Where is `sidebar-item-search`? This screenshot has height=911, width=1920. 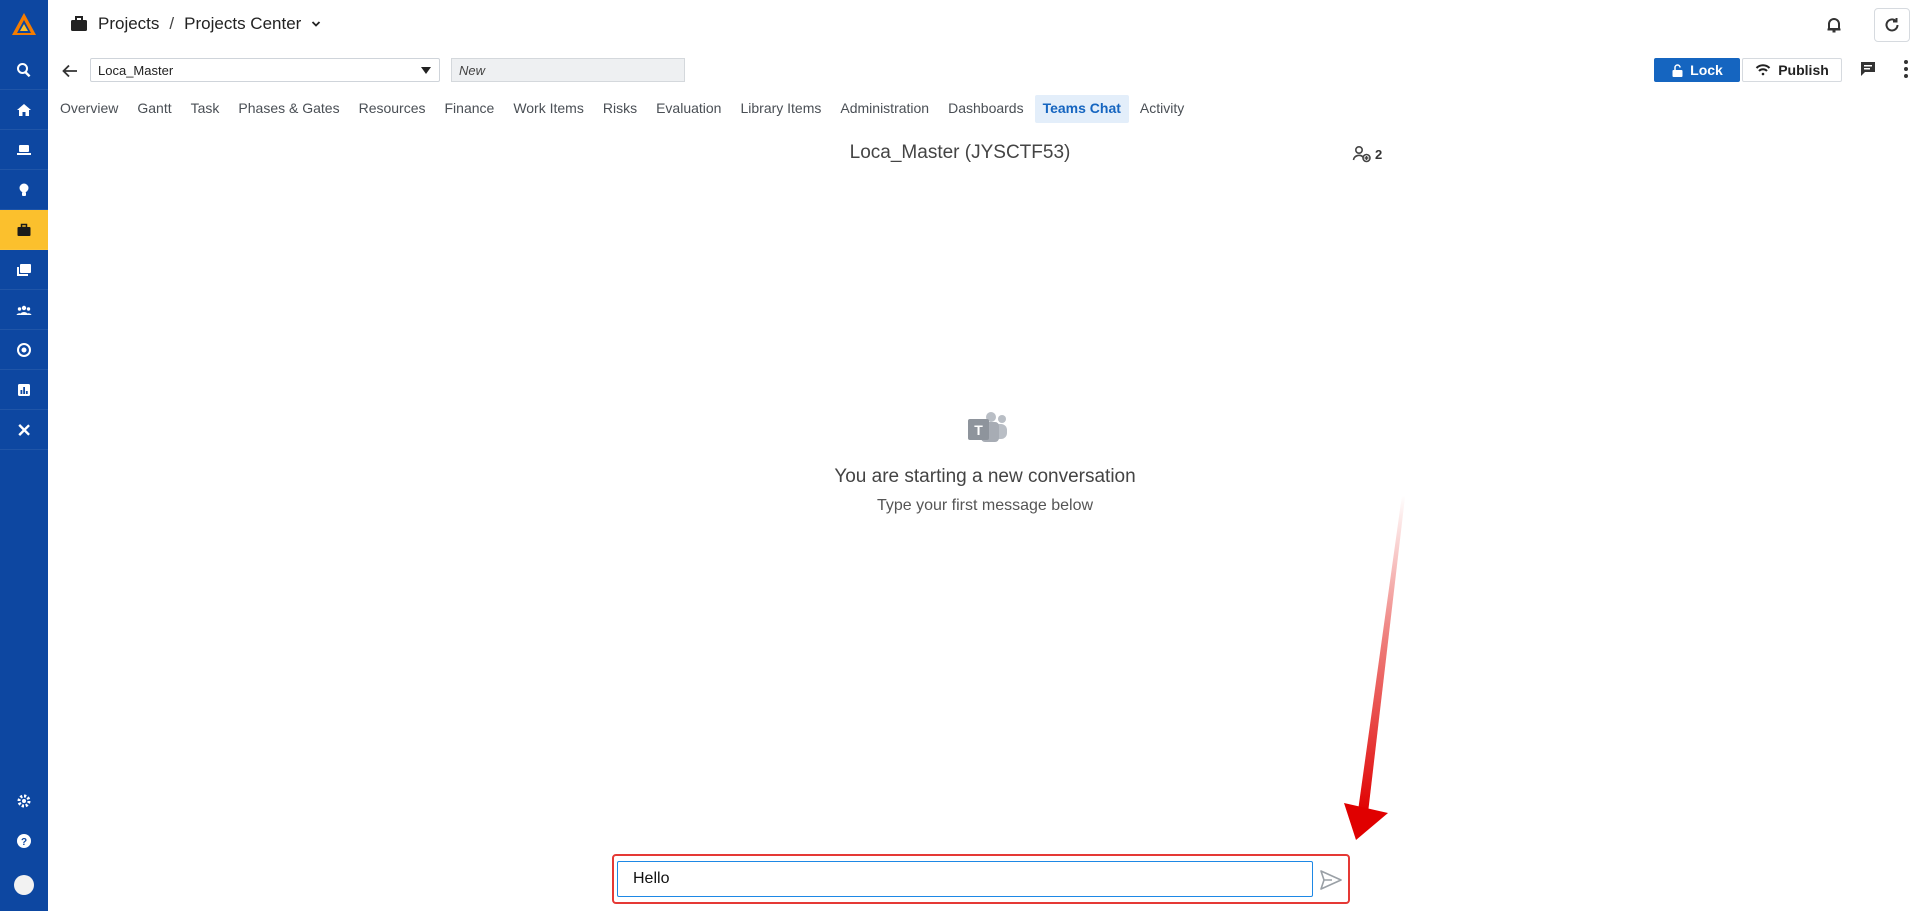
sidebar-item-search is located at coordinates (24, 70).